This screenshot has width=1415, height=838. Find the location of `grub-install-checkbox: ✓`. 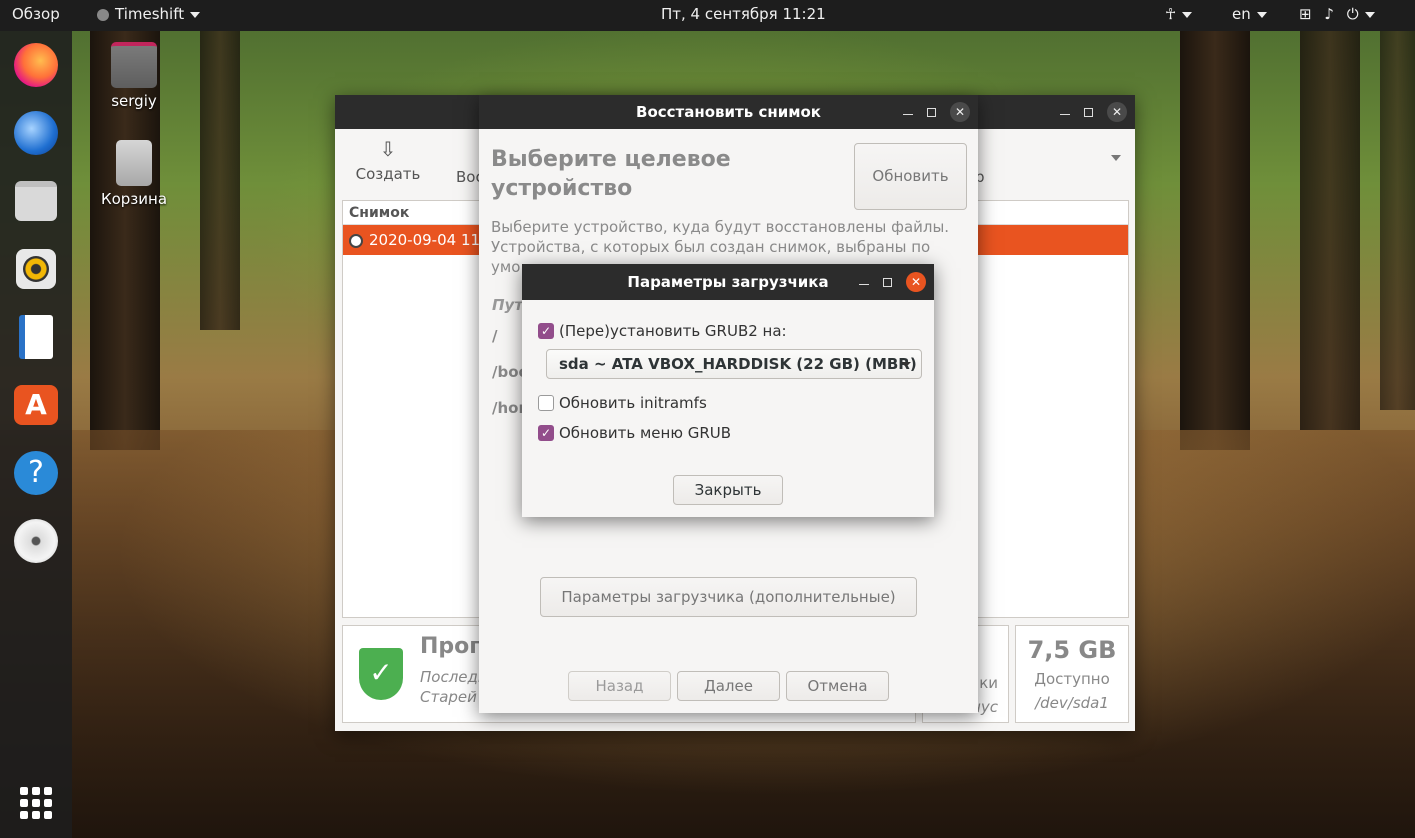

grub-install-checkbox: ✓ is located at coordinates (546, 331).